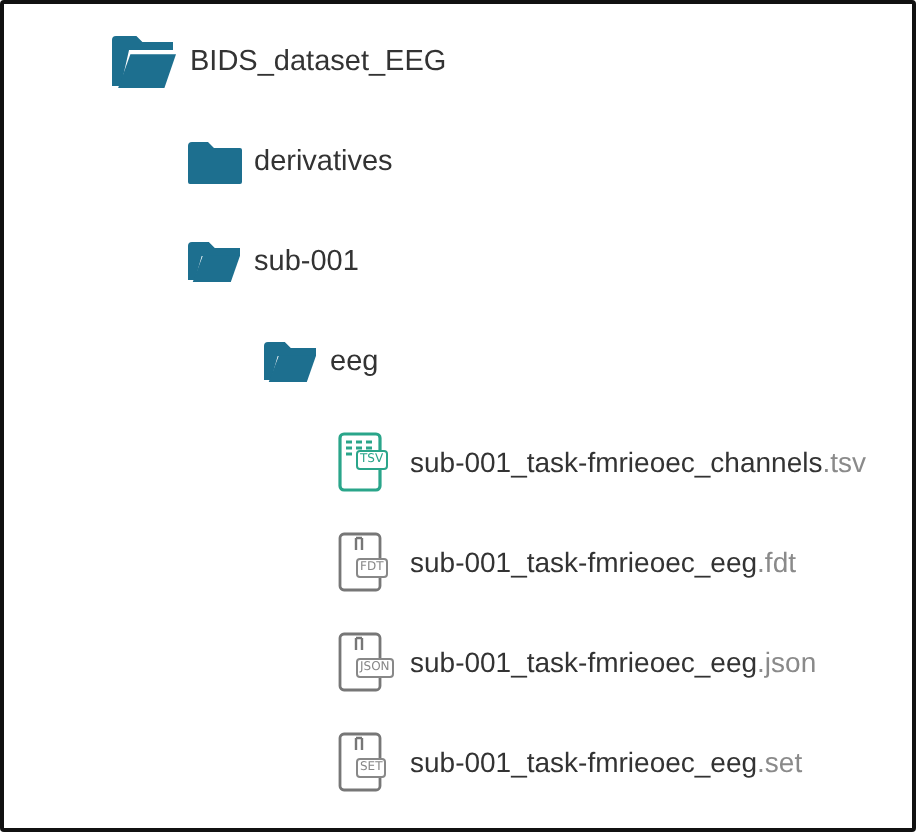  I want to click on file-name: sub-001_task-fmrieoec_eeg.set, so click(606, 762).